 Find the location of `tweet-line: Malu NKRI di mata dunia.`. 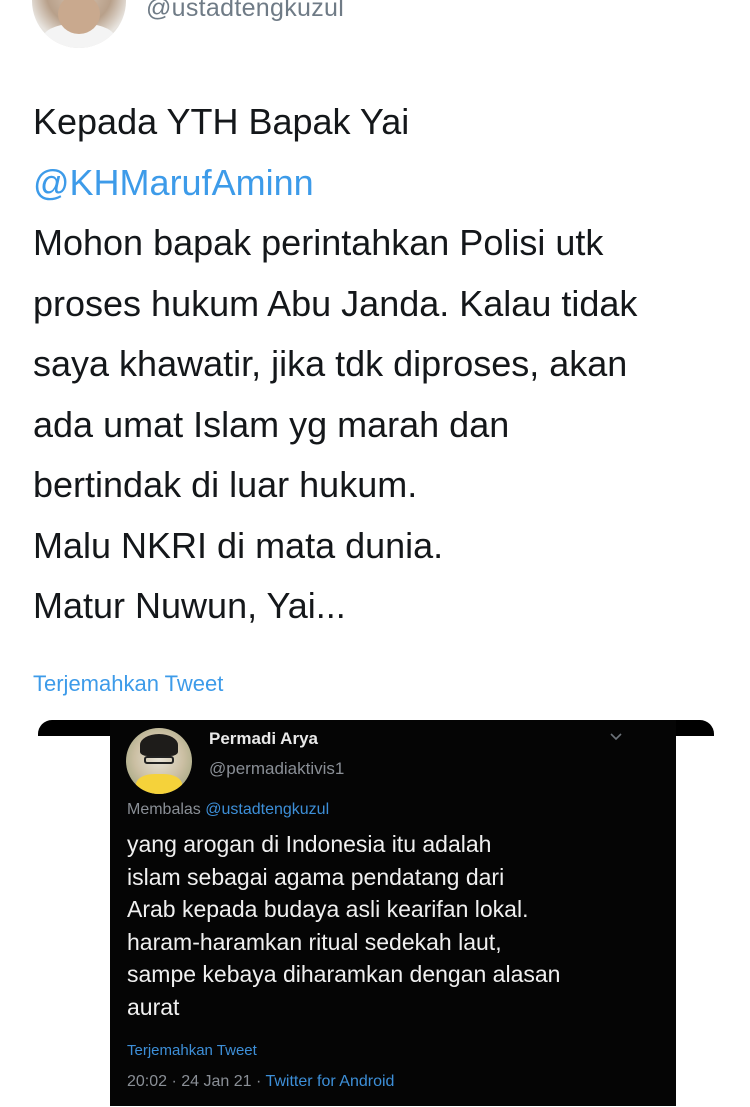

tweet-line: Malu NKRI di mata dunia. is located at coordinates (238, 545).